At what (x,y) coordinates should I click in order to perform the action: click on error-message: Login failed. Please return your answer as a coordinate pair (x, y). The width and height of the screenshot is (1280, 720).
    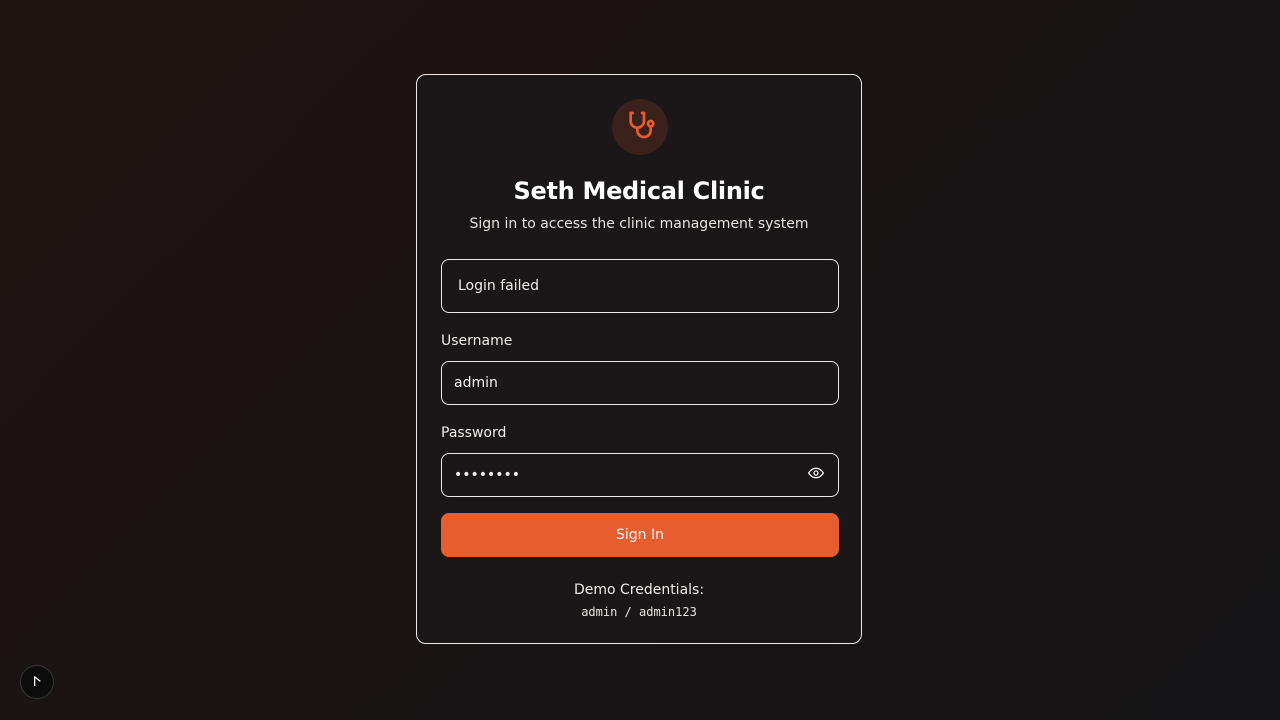
    Looking at the image, I should click on (499, 286).